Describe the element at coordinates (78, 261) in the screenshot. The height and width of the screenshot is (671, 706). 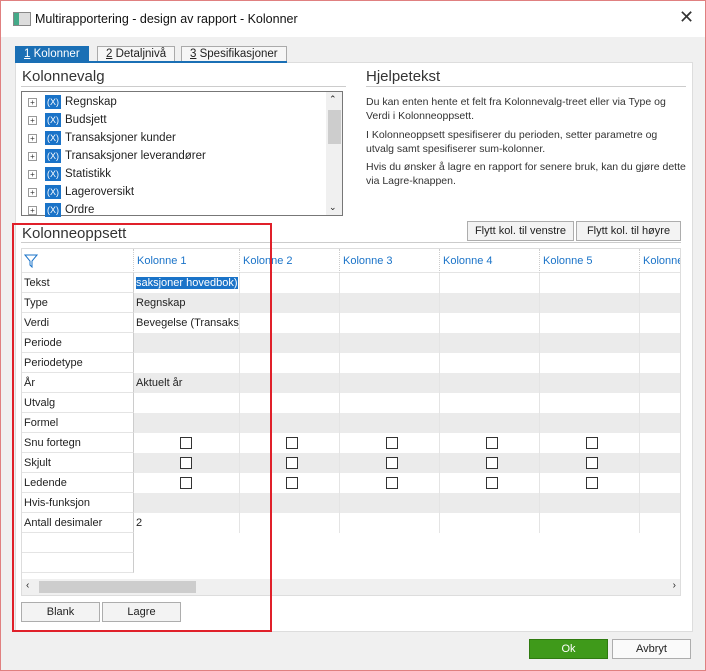
I see `filter-cell` at that location.